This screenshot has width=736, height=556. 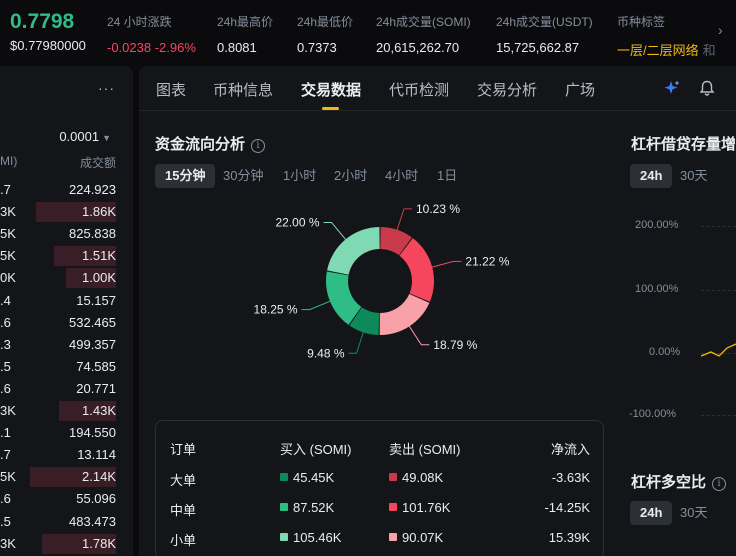 I want to click on tab-bar: 图表 币种信息 交易数据 代币检测 交易分析 广场, so click(x=437, y=88).